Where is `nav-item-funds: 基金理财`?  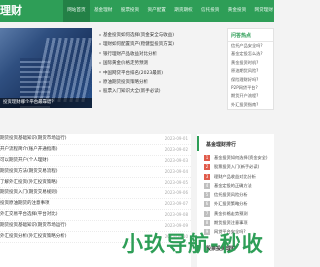 nav-item-funds: 基金理财 is located at coordinates (103, 11).